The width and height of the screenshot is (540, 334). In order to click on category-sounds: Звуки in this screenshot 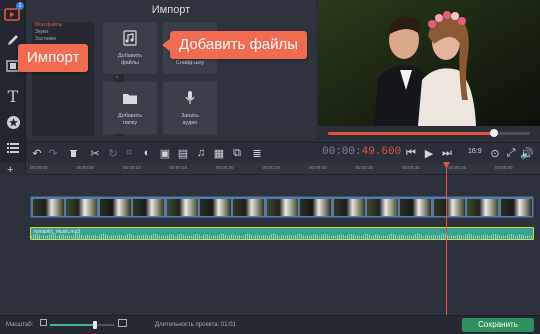, I will do `click(63, 32)`.